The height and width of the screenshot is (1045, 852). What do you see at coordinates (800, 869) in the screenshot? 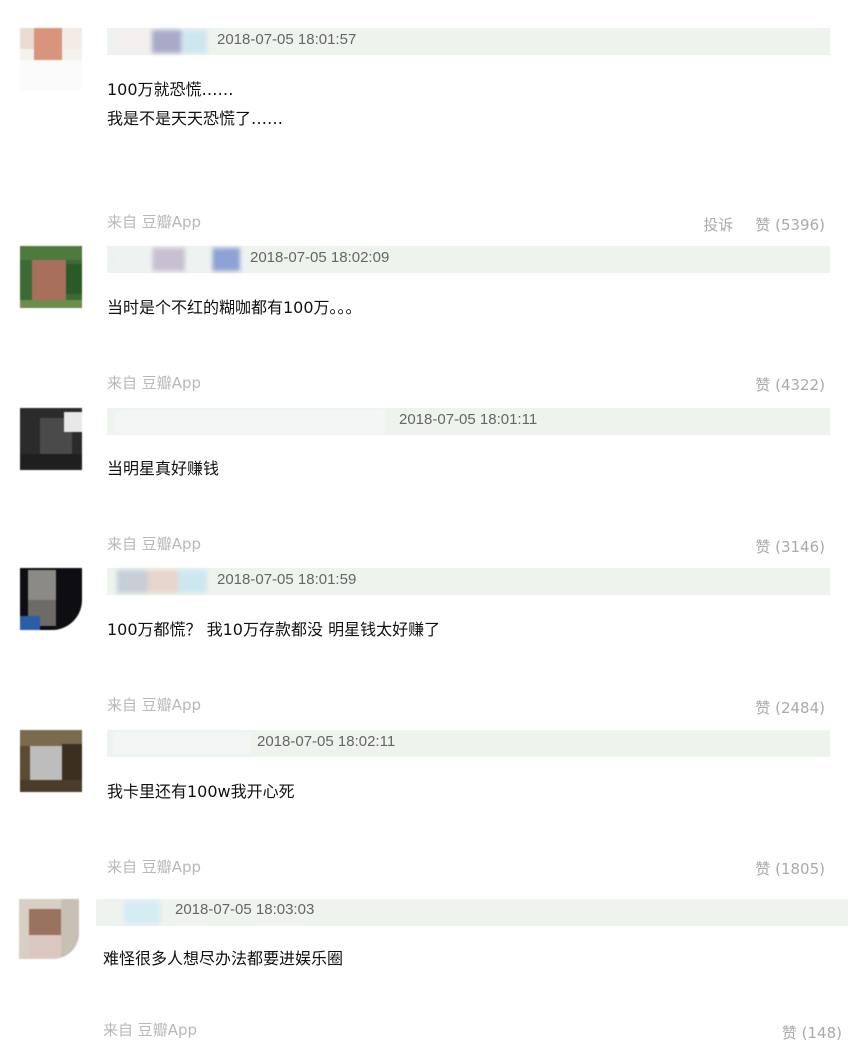
I see `like-count: (1805)` at bounding box center [800, 869].